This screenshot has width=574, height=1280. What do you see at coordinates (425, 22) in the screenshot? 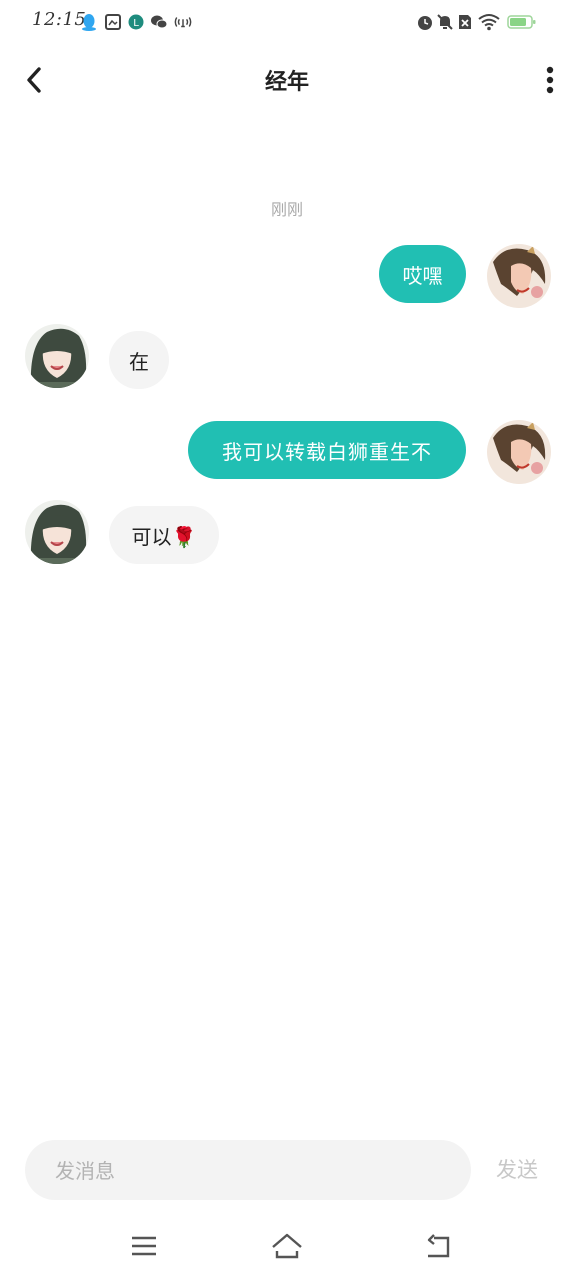
I see `alarm-icon` at bounding box center [425, 22].